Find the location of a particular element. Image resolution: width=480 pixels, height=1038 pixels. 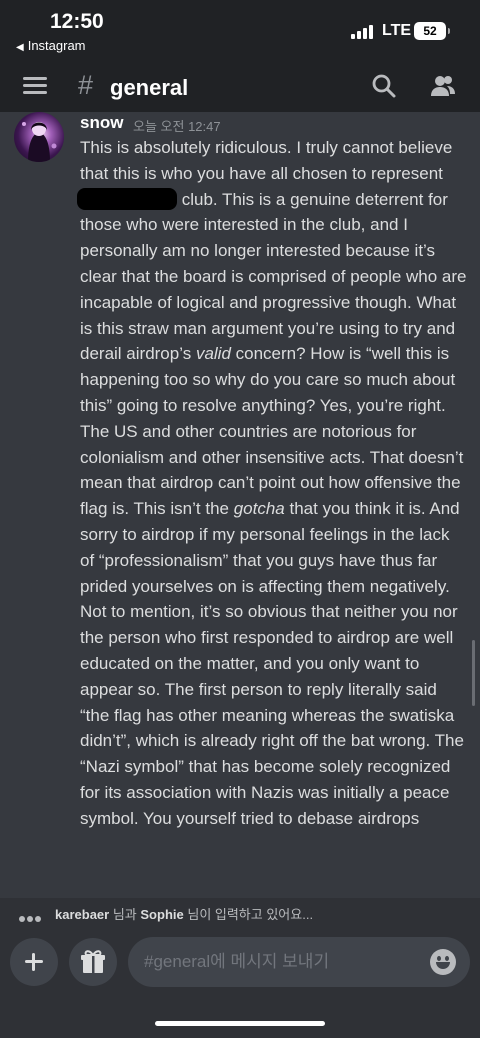

plus-icon is located at coordinates (34, 962).